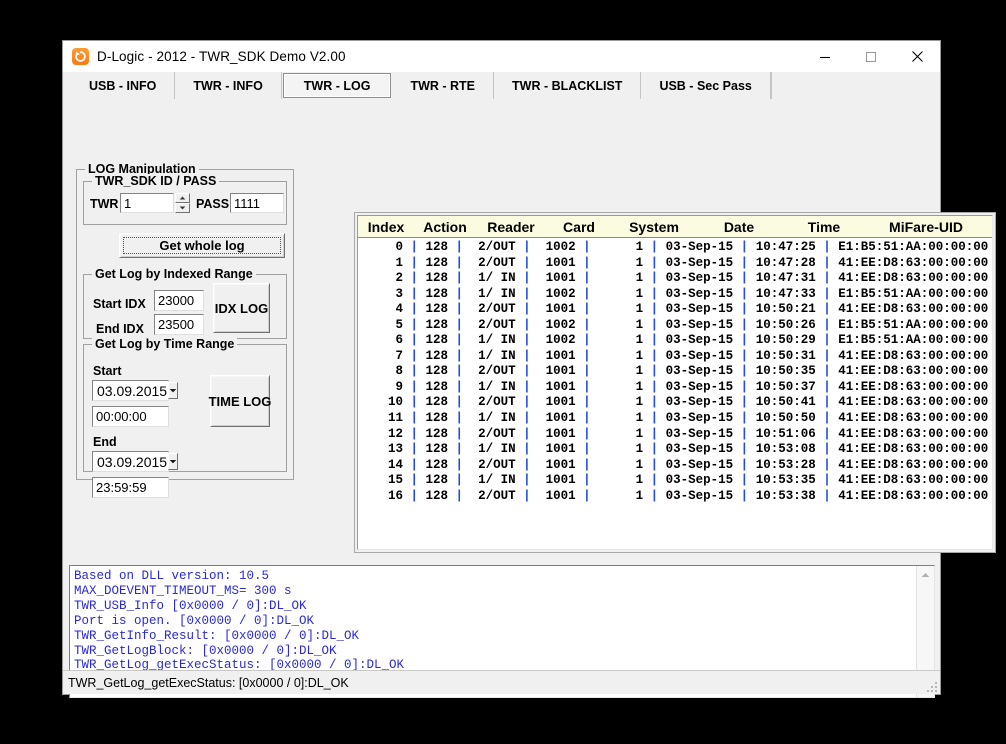  What do you see at coordinates (386, 226) in the screenshot?
I see `column-header-index: Index` at bounding box center [386, 226].